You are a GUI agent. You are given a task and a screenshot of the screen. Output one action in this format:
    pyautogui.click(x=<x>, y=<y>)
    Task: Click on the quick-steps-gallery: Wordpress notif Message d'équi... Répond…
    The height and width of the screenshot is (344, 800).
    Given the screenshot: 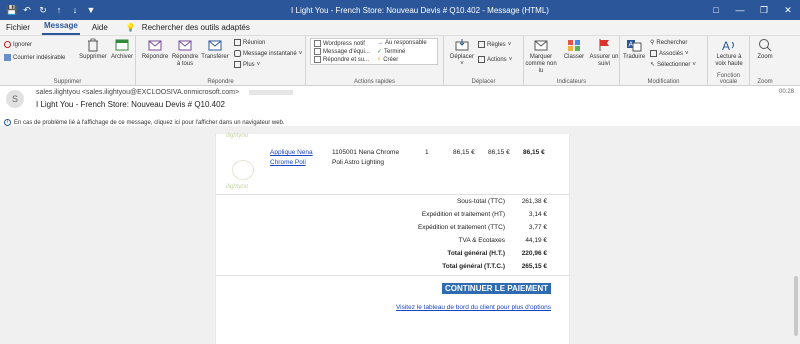 What is the action you would take?
    pyautogui.click(x=374, y=51)
    